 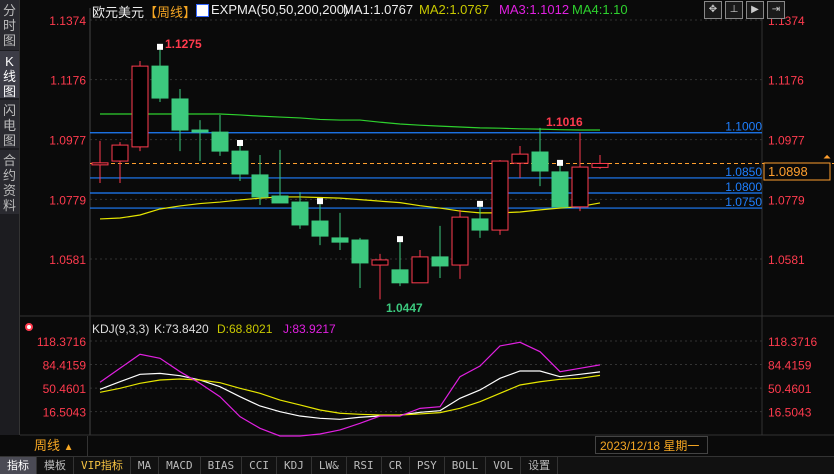 What do you see at coordinates (55, 465) in the screenshot?
I see `tab-模板: 模板` at bounding box center [55, 465].